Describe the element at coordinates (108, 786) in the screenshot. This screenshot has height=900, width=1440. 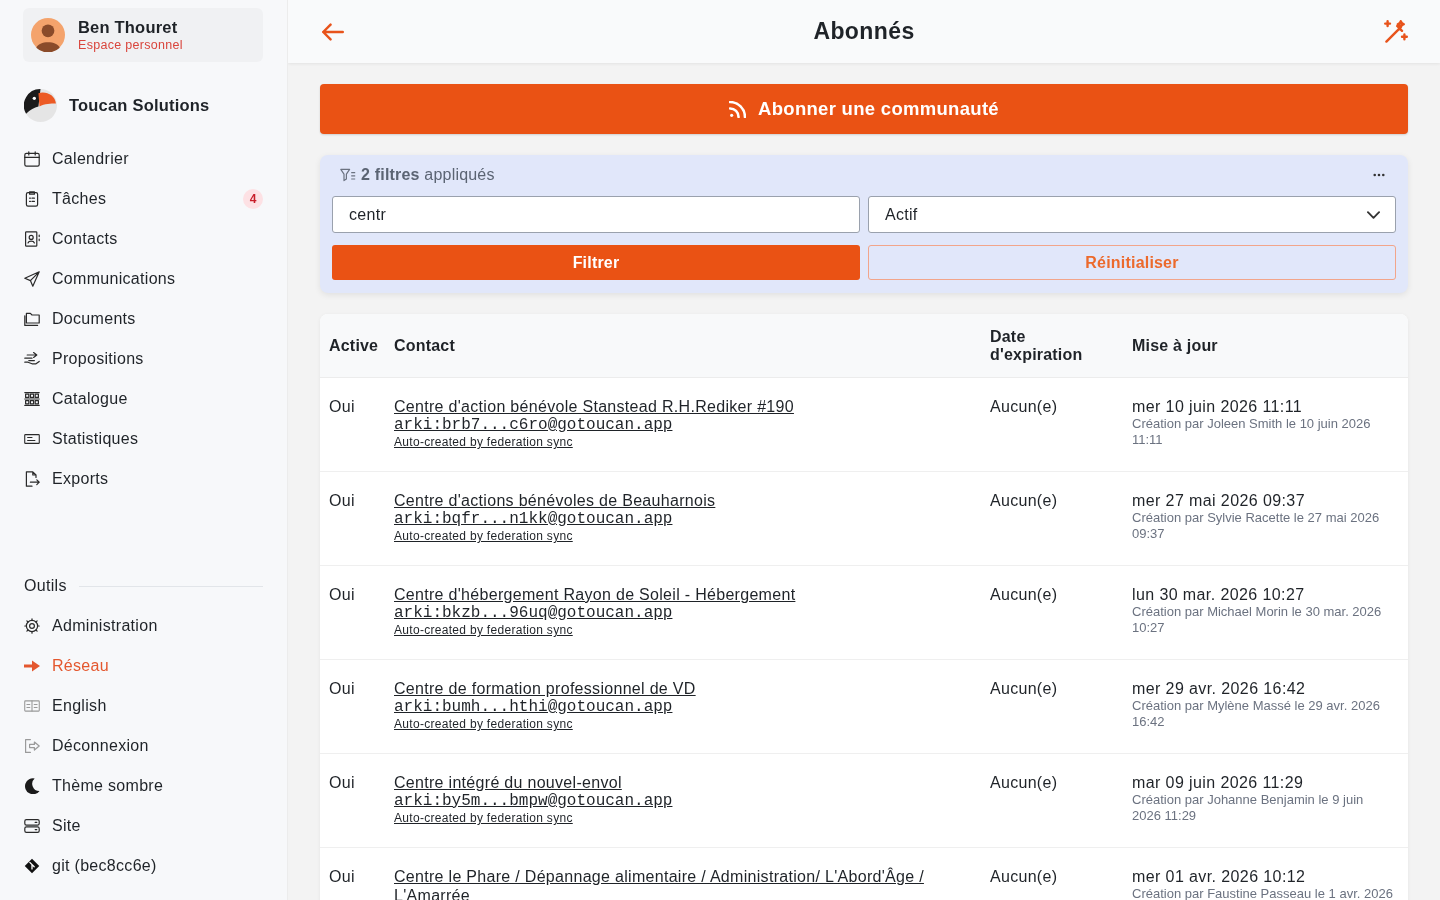
I see `sidebar-item-label: Thème sombre` at that location.